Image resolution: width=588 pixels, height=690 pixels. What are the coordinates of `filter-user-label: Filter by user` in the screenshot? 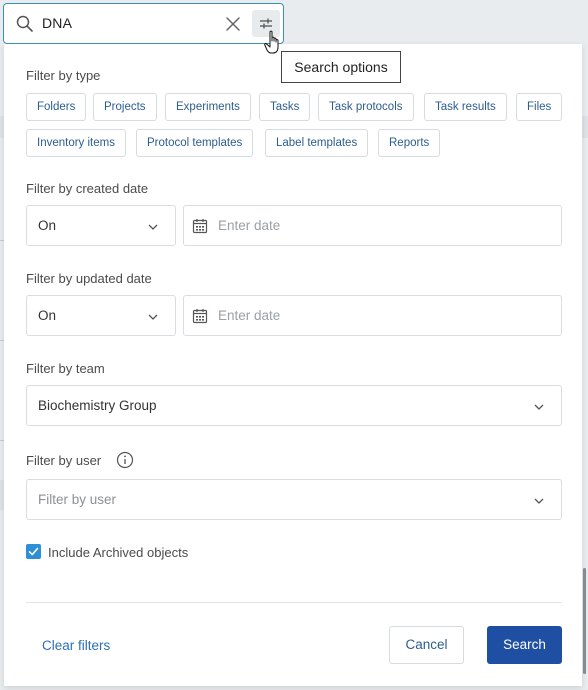 It's located at (64, 460).